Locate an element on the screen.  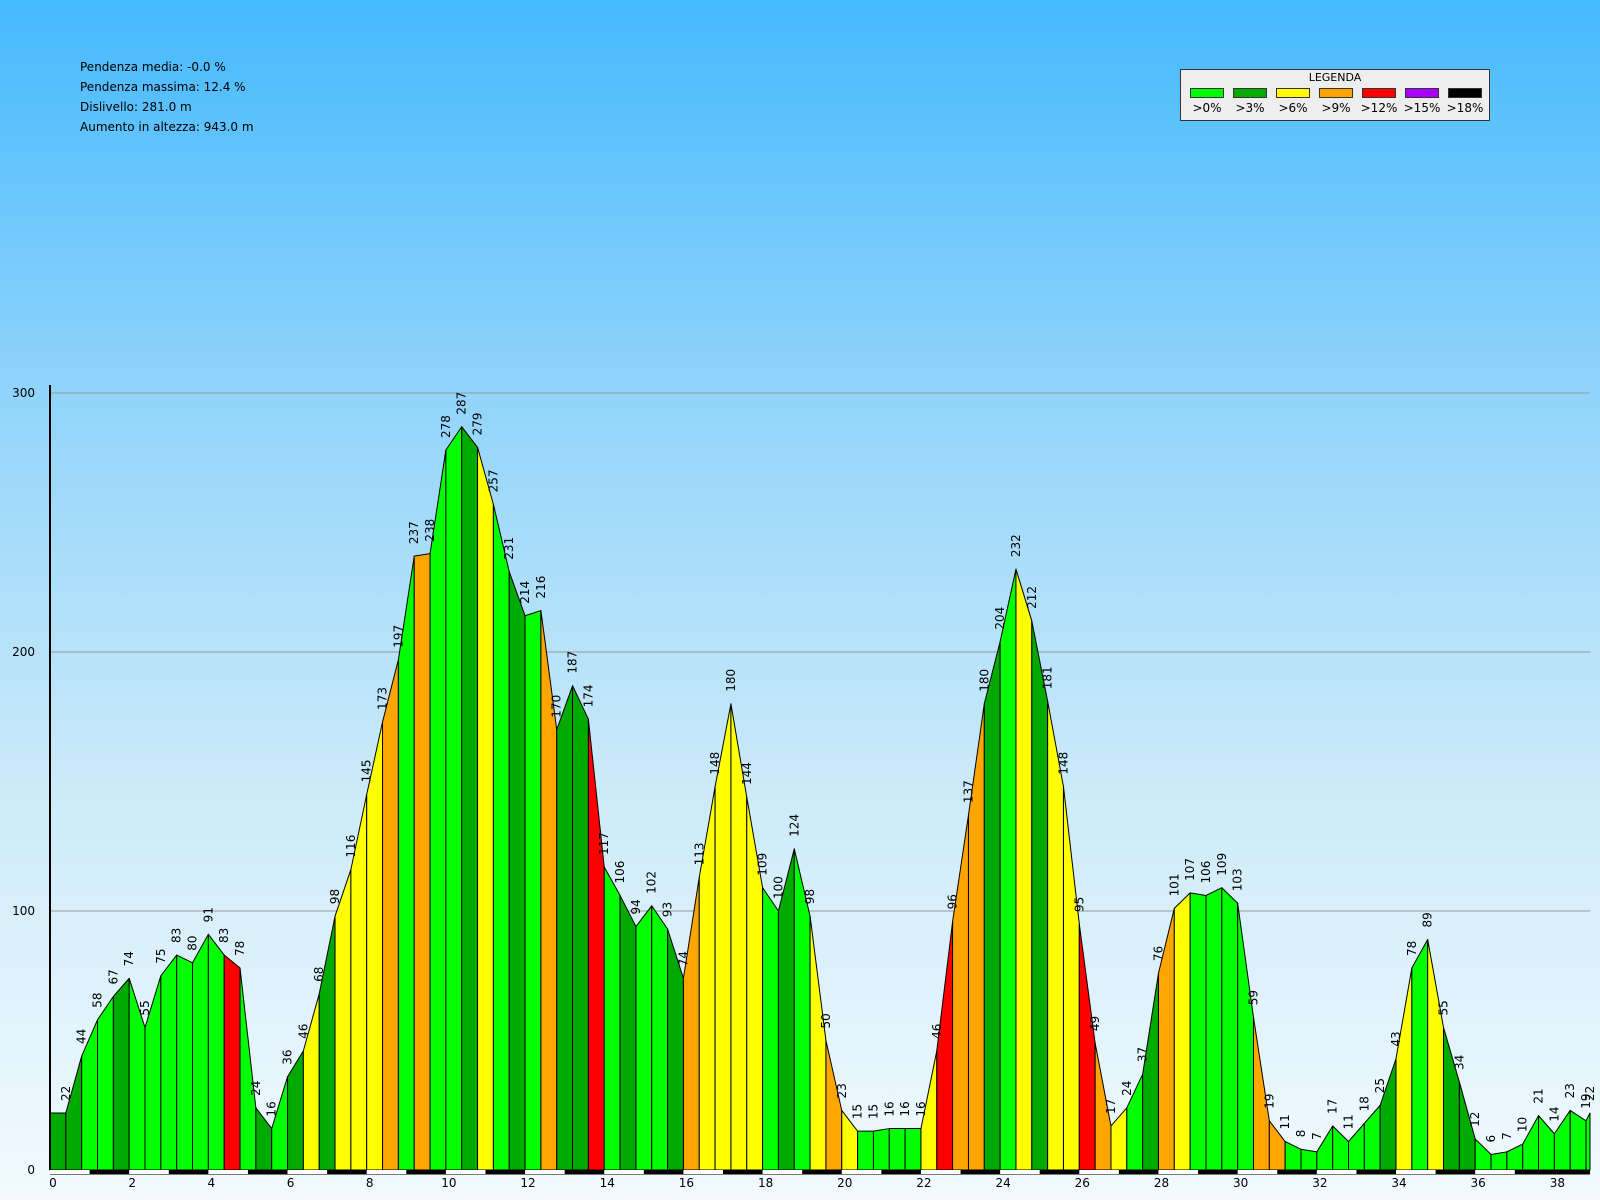
y-tick-label-100: 100 is located at coordinates (23, 911).